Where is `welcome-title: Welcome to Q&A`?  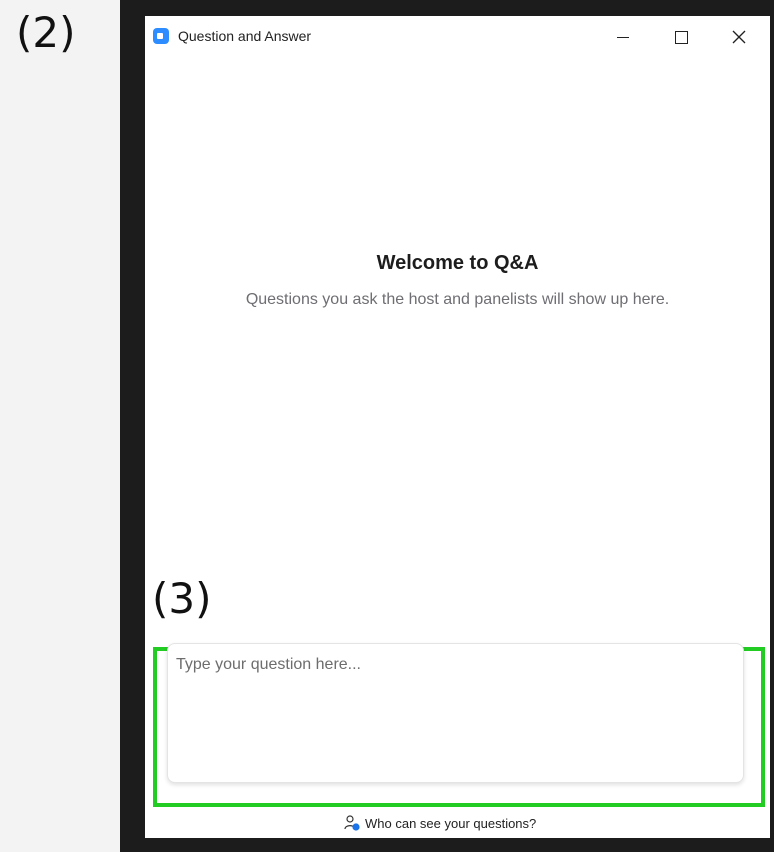 welcome-title: Welcome to Q&A is located at coordinates (457, 263).